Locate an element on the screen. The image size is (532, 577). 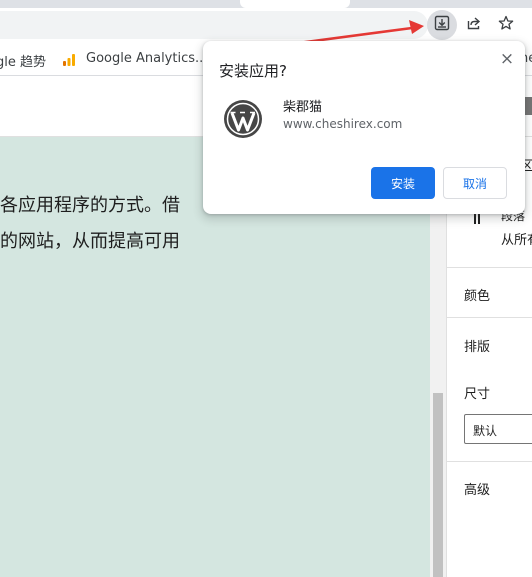
app-name: 柴郡猫 is located at coordinates (303, 107).